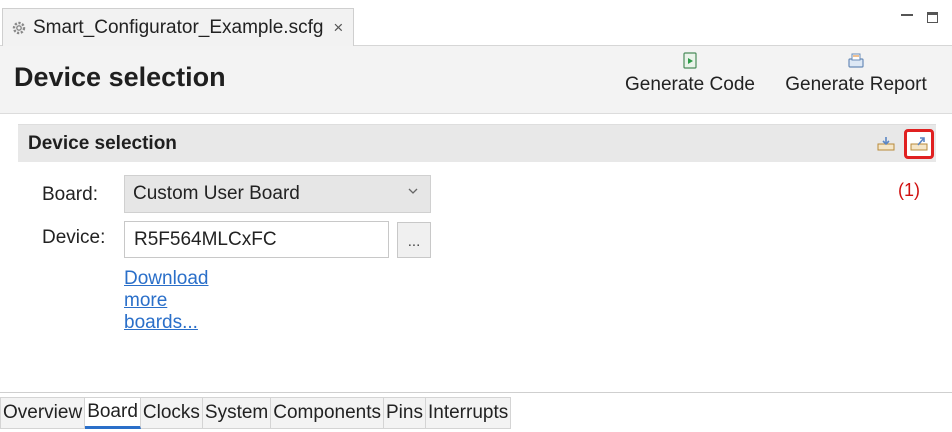  I want to click on export-board-button, so click(919, 144).